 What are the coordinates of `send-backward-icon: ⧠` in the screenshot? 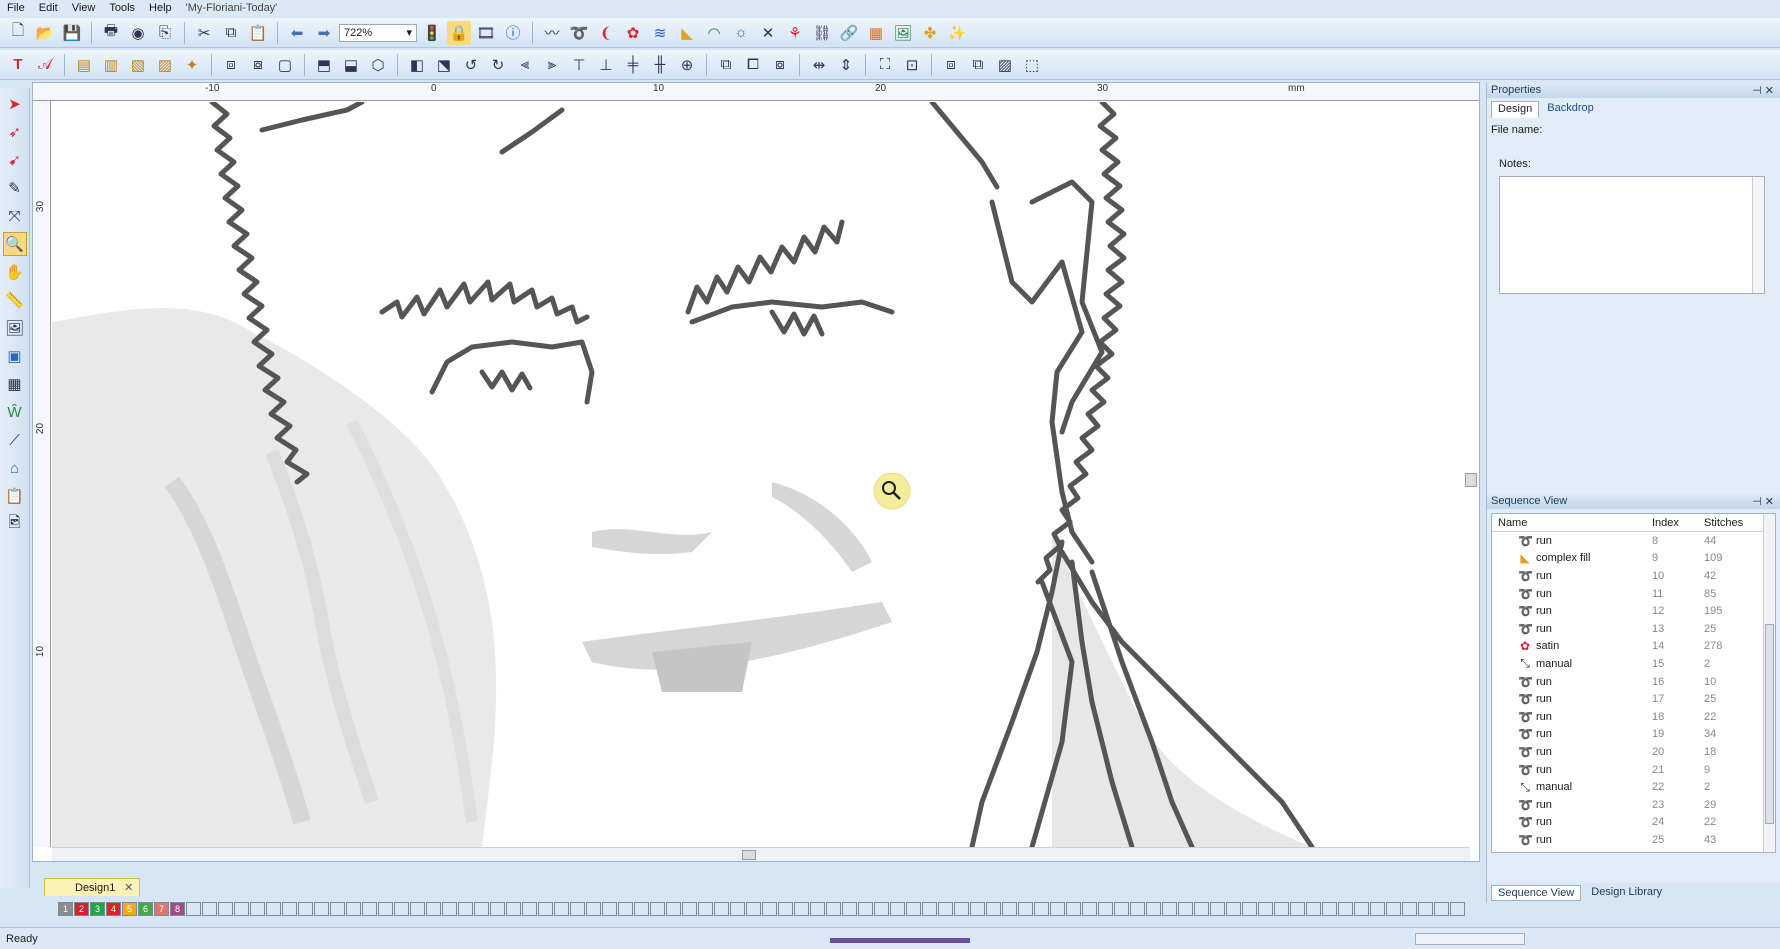 It's located at (753, 65).